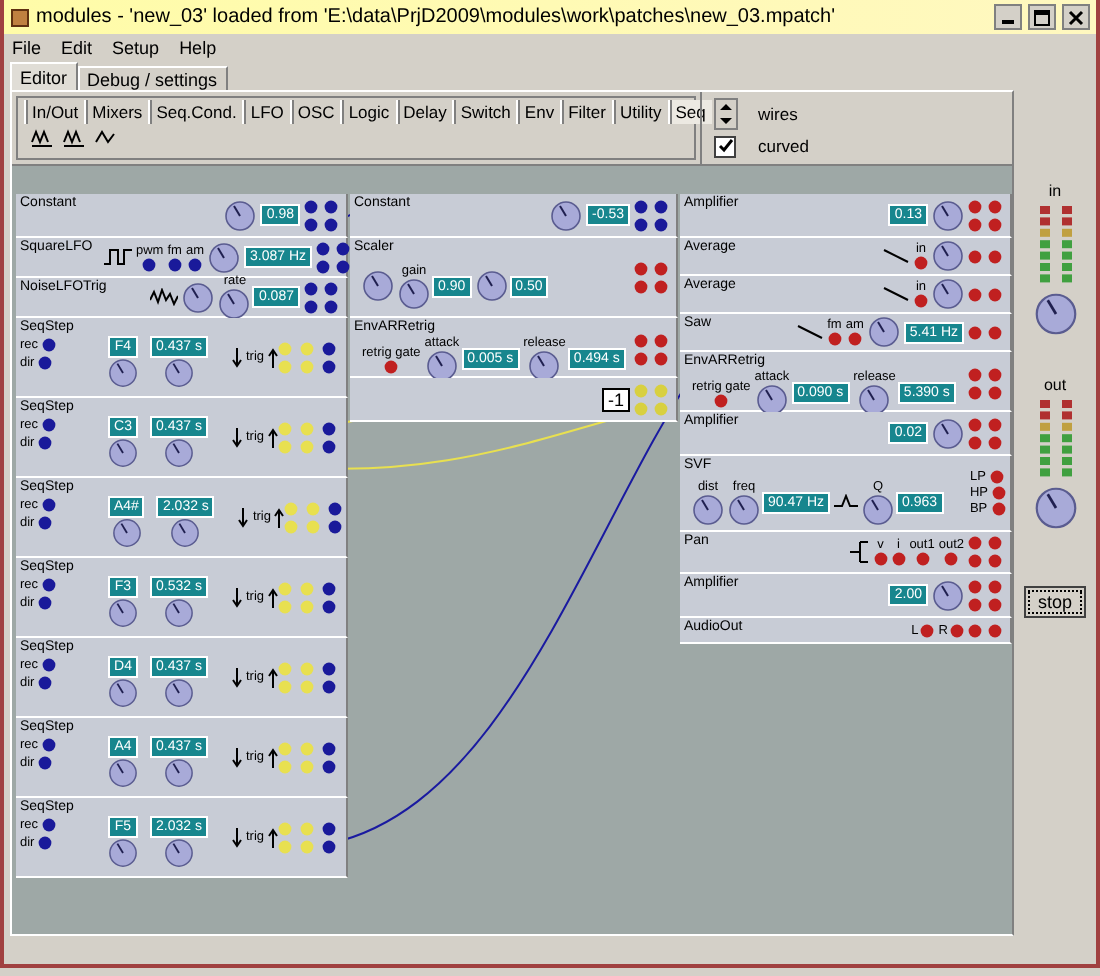  Describe the element at coordinates (1008, 17) in the screenshot. I see `minimize-button` at that location.